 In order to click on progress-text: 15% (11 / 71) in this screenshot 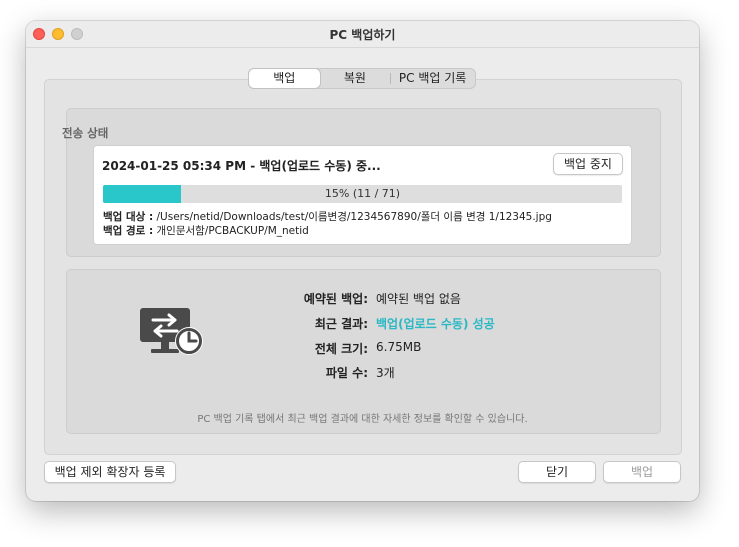, I will do `click(362, 193)`.